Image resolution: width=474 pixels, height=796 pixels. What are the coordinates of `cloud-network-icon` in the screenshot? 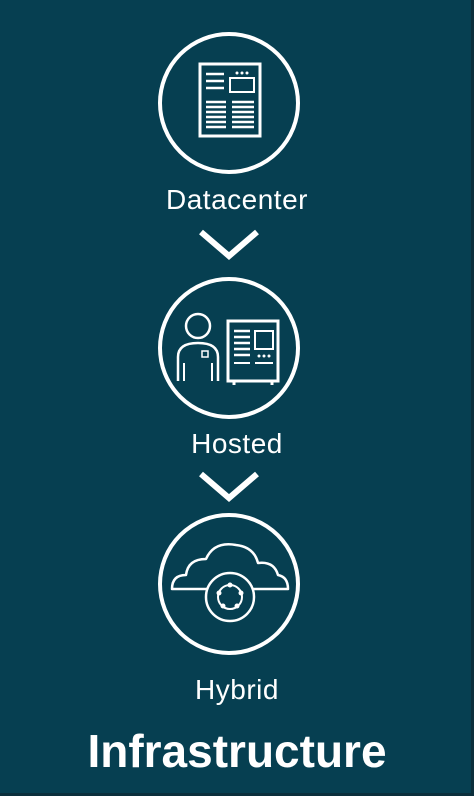 It's located at (230, 583).